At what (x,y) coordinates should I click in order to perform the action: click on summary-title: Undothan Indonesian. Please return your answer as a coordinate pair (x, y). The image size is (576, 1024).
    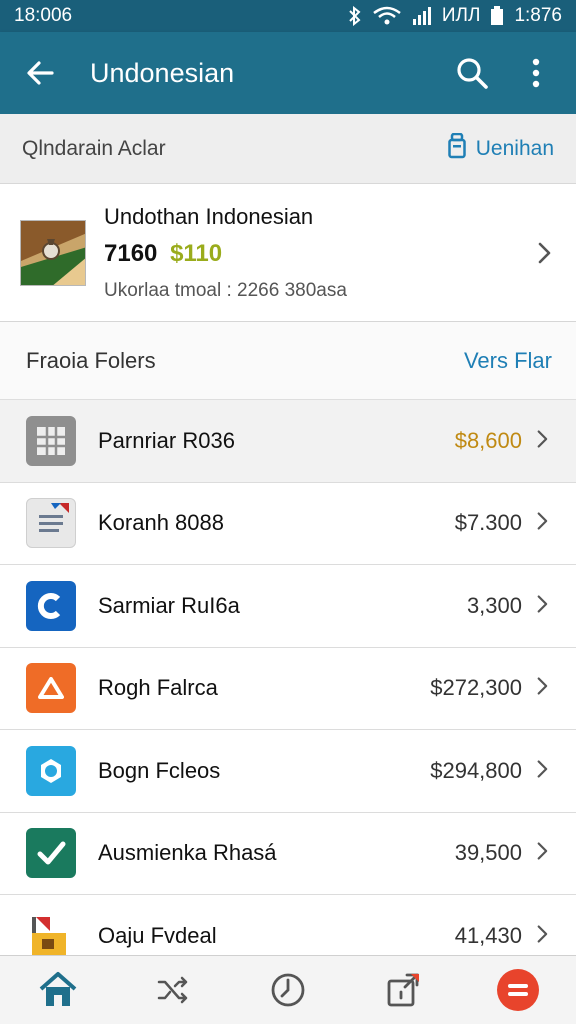
    Looking at the image, I should click on (209, 216).